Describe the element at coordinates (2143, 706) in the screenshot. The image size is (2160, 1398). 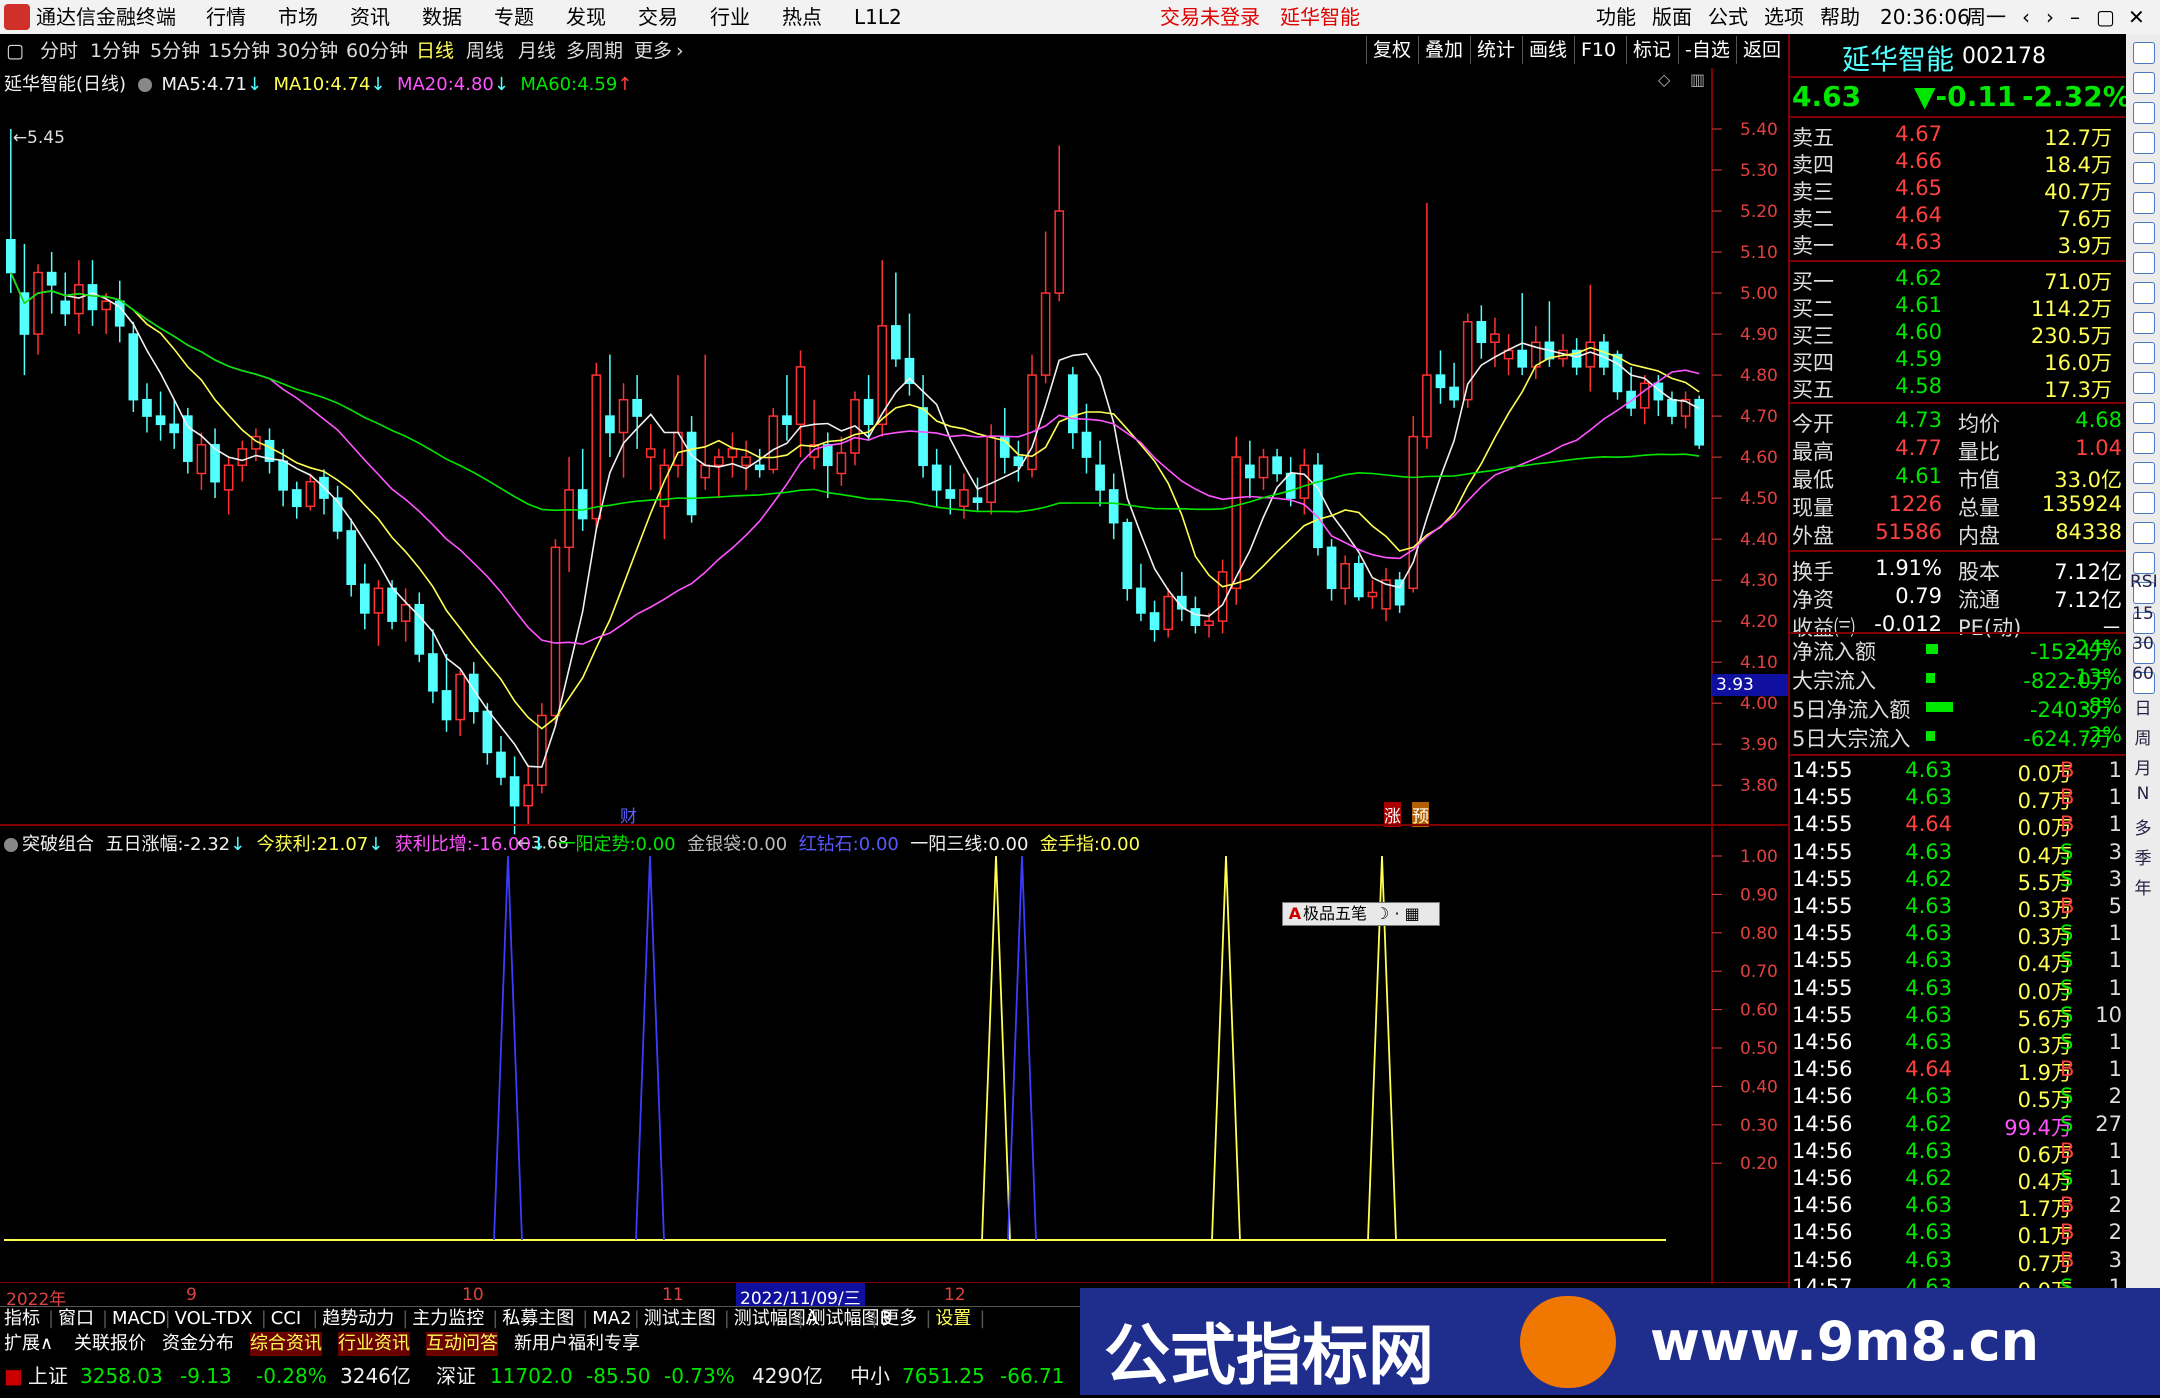
I see `toolbar-period-4: 日` at that location.